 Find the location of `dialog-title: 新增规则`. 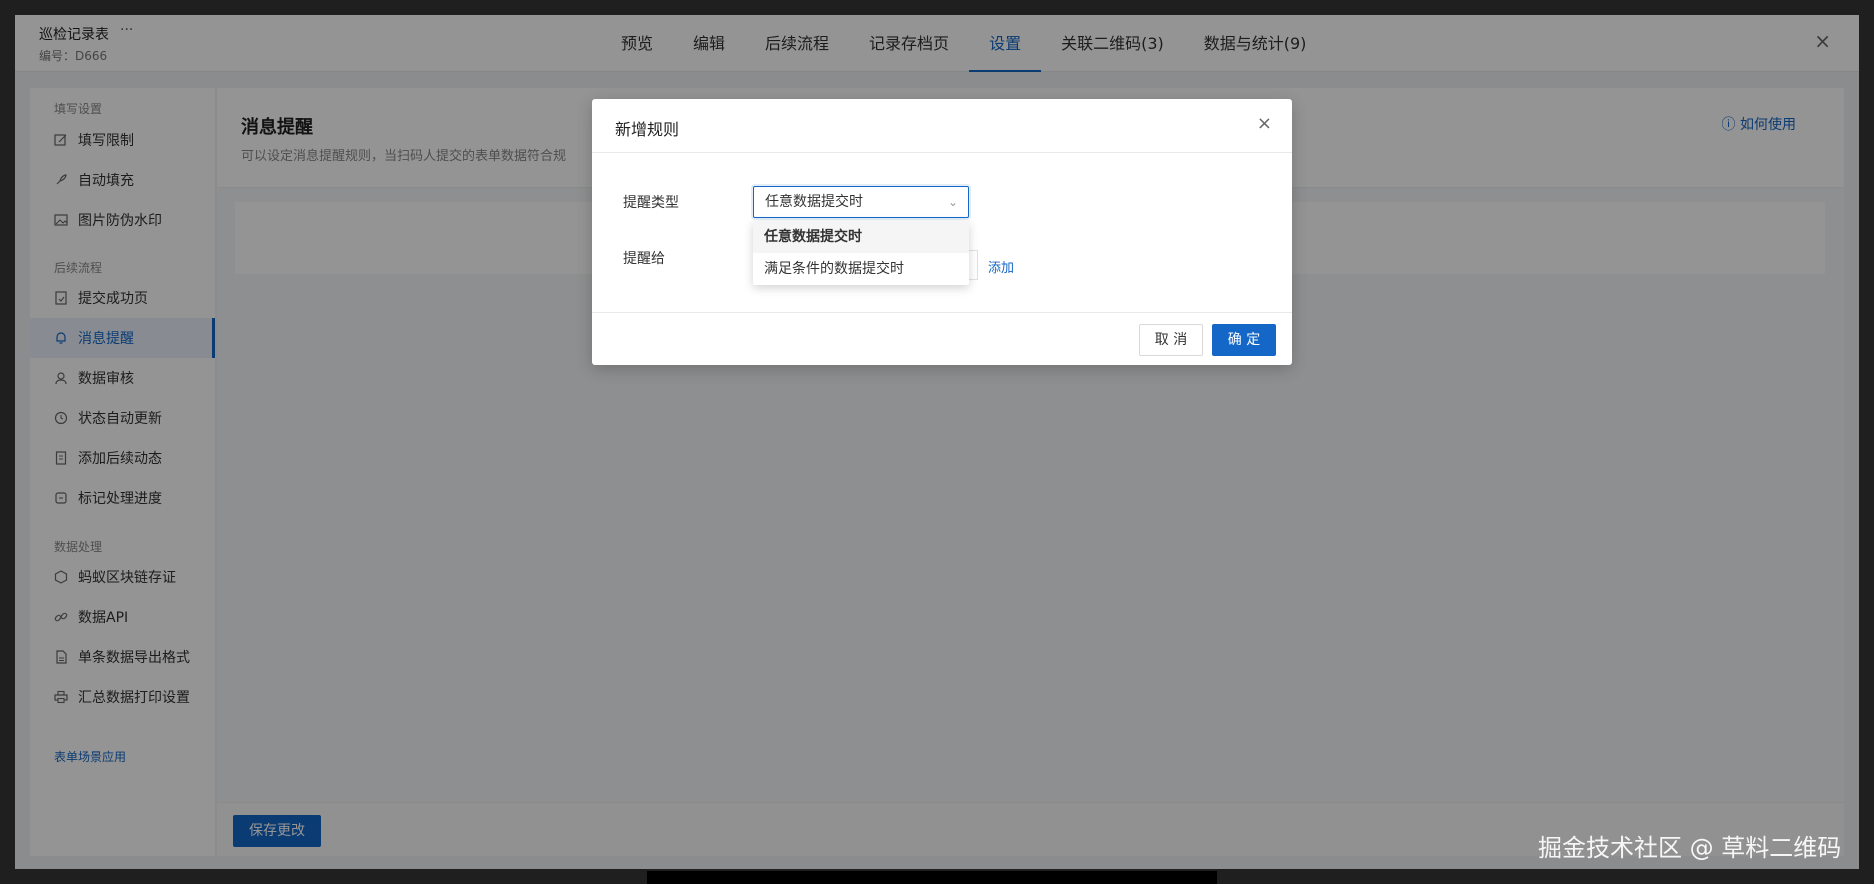

dialog-title: 新增规则 is located at coordinates (647, 129).